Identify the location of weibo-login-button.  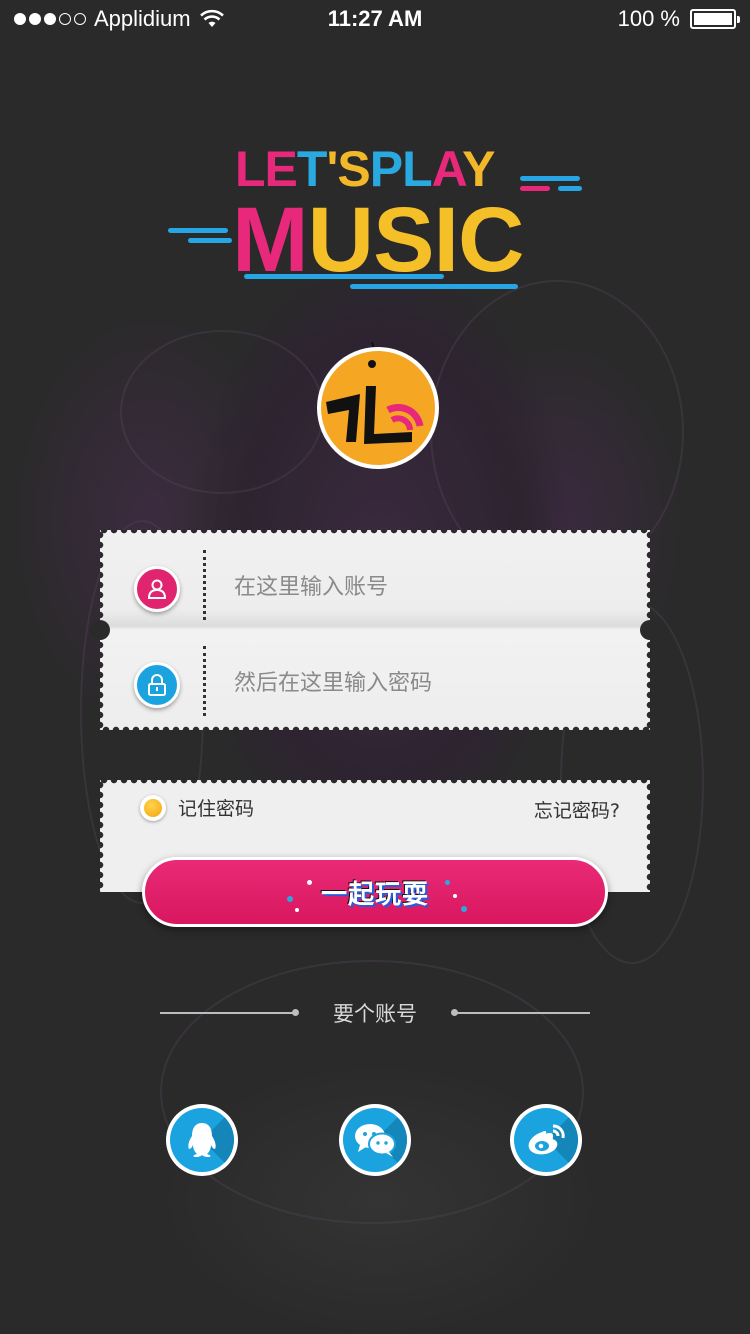
(546, 1140).